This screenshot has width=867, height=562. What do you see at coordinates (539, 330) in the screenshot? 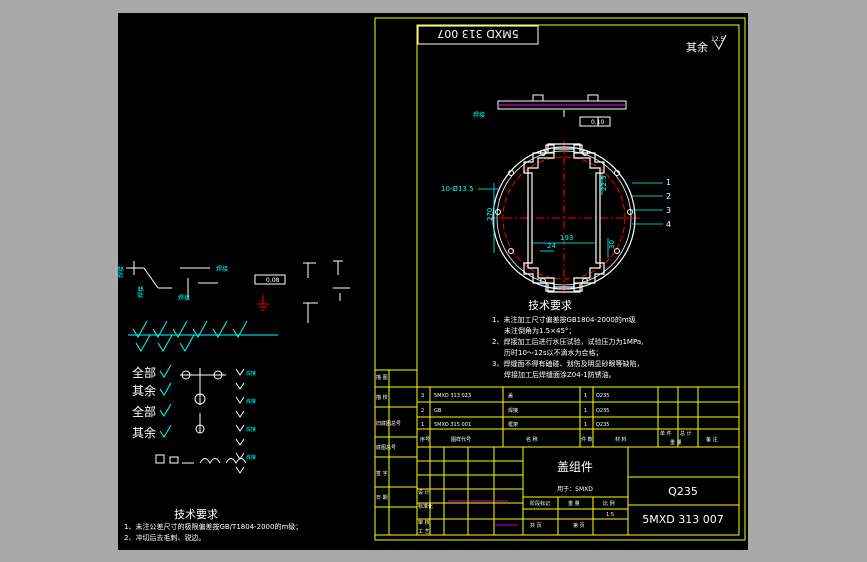
I see `tech-line-2: 未注倒角为1.5×45°；` at bounding box center [539, 330].